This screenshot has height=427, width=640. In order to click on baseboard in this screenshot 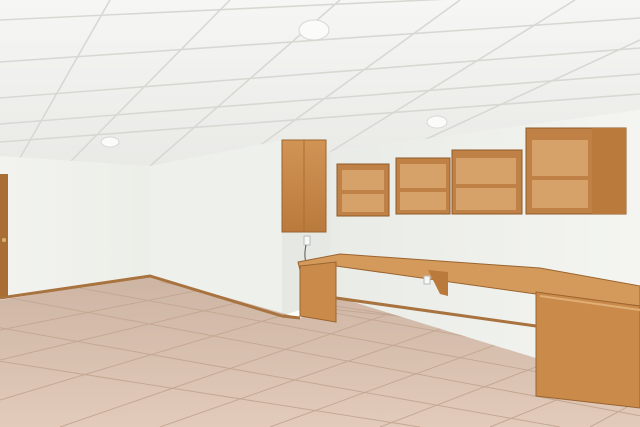, I will do `click(291, 317)`.